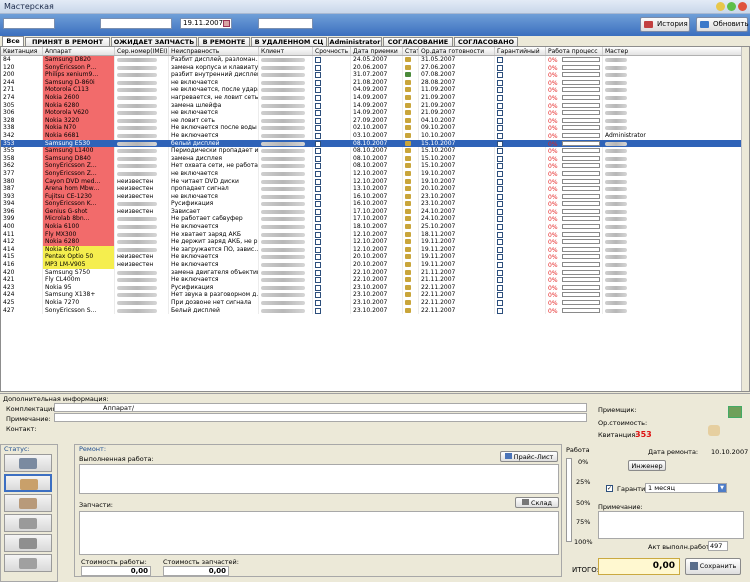 The height and width of the screenshot is (582, 750). What do you see at coordinates (731, 6) in the screenshot?
I see `maximize-button` at bounding box center [731, 6].